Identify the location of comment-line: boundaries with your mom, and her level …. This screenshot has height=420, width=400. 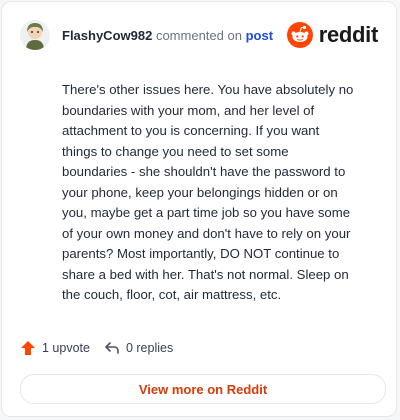
(188, 110).